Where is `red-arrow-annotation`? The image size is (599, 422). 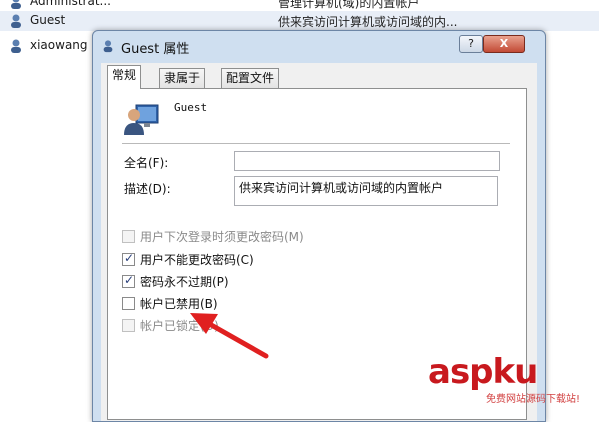
red-arrow-annotation is located at coordinates (229, 336).